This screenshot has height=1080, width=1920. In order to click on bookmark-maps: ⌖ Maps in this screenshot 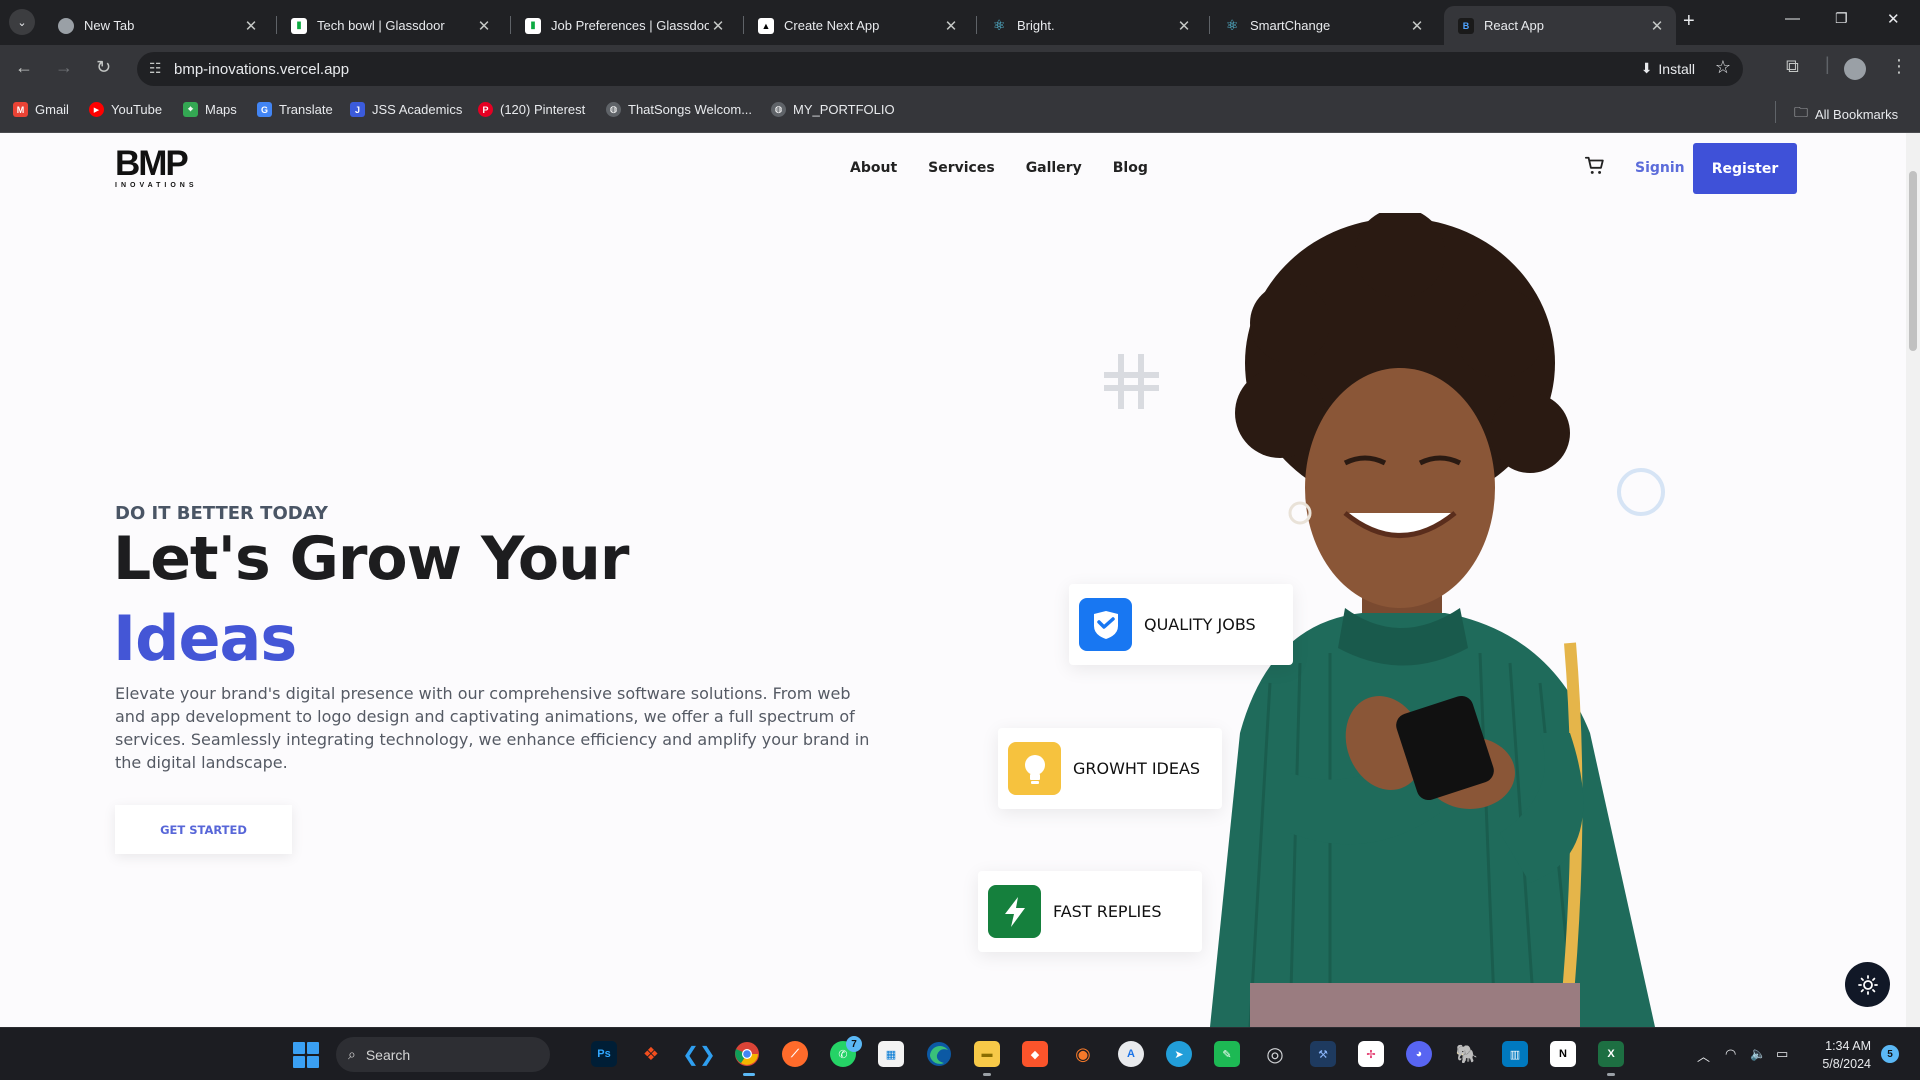, I will do `click(210, 109)`.